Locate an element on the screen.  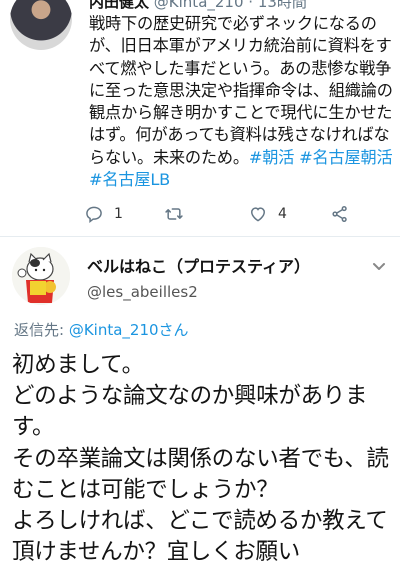
heart-icon is located at coordinates (258, 214).